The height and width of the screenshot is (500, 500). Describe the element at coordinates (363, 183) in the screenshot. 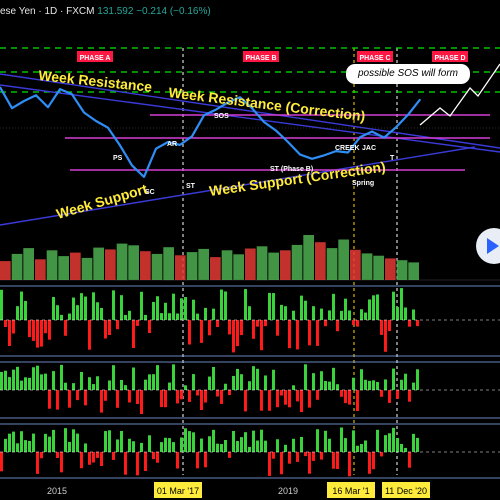

I see `annotation-spring: Spring` at that location.